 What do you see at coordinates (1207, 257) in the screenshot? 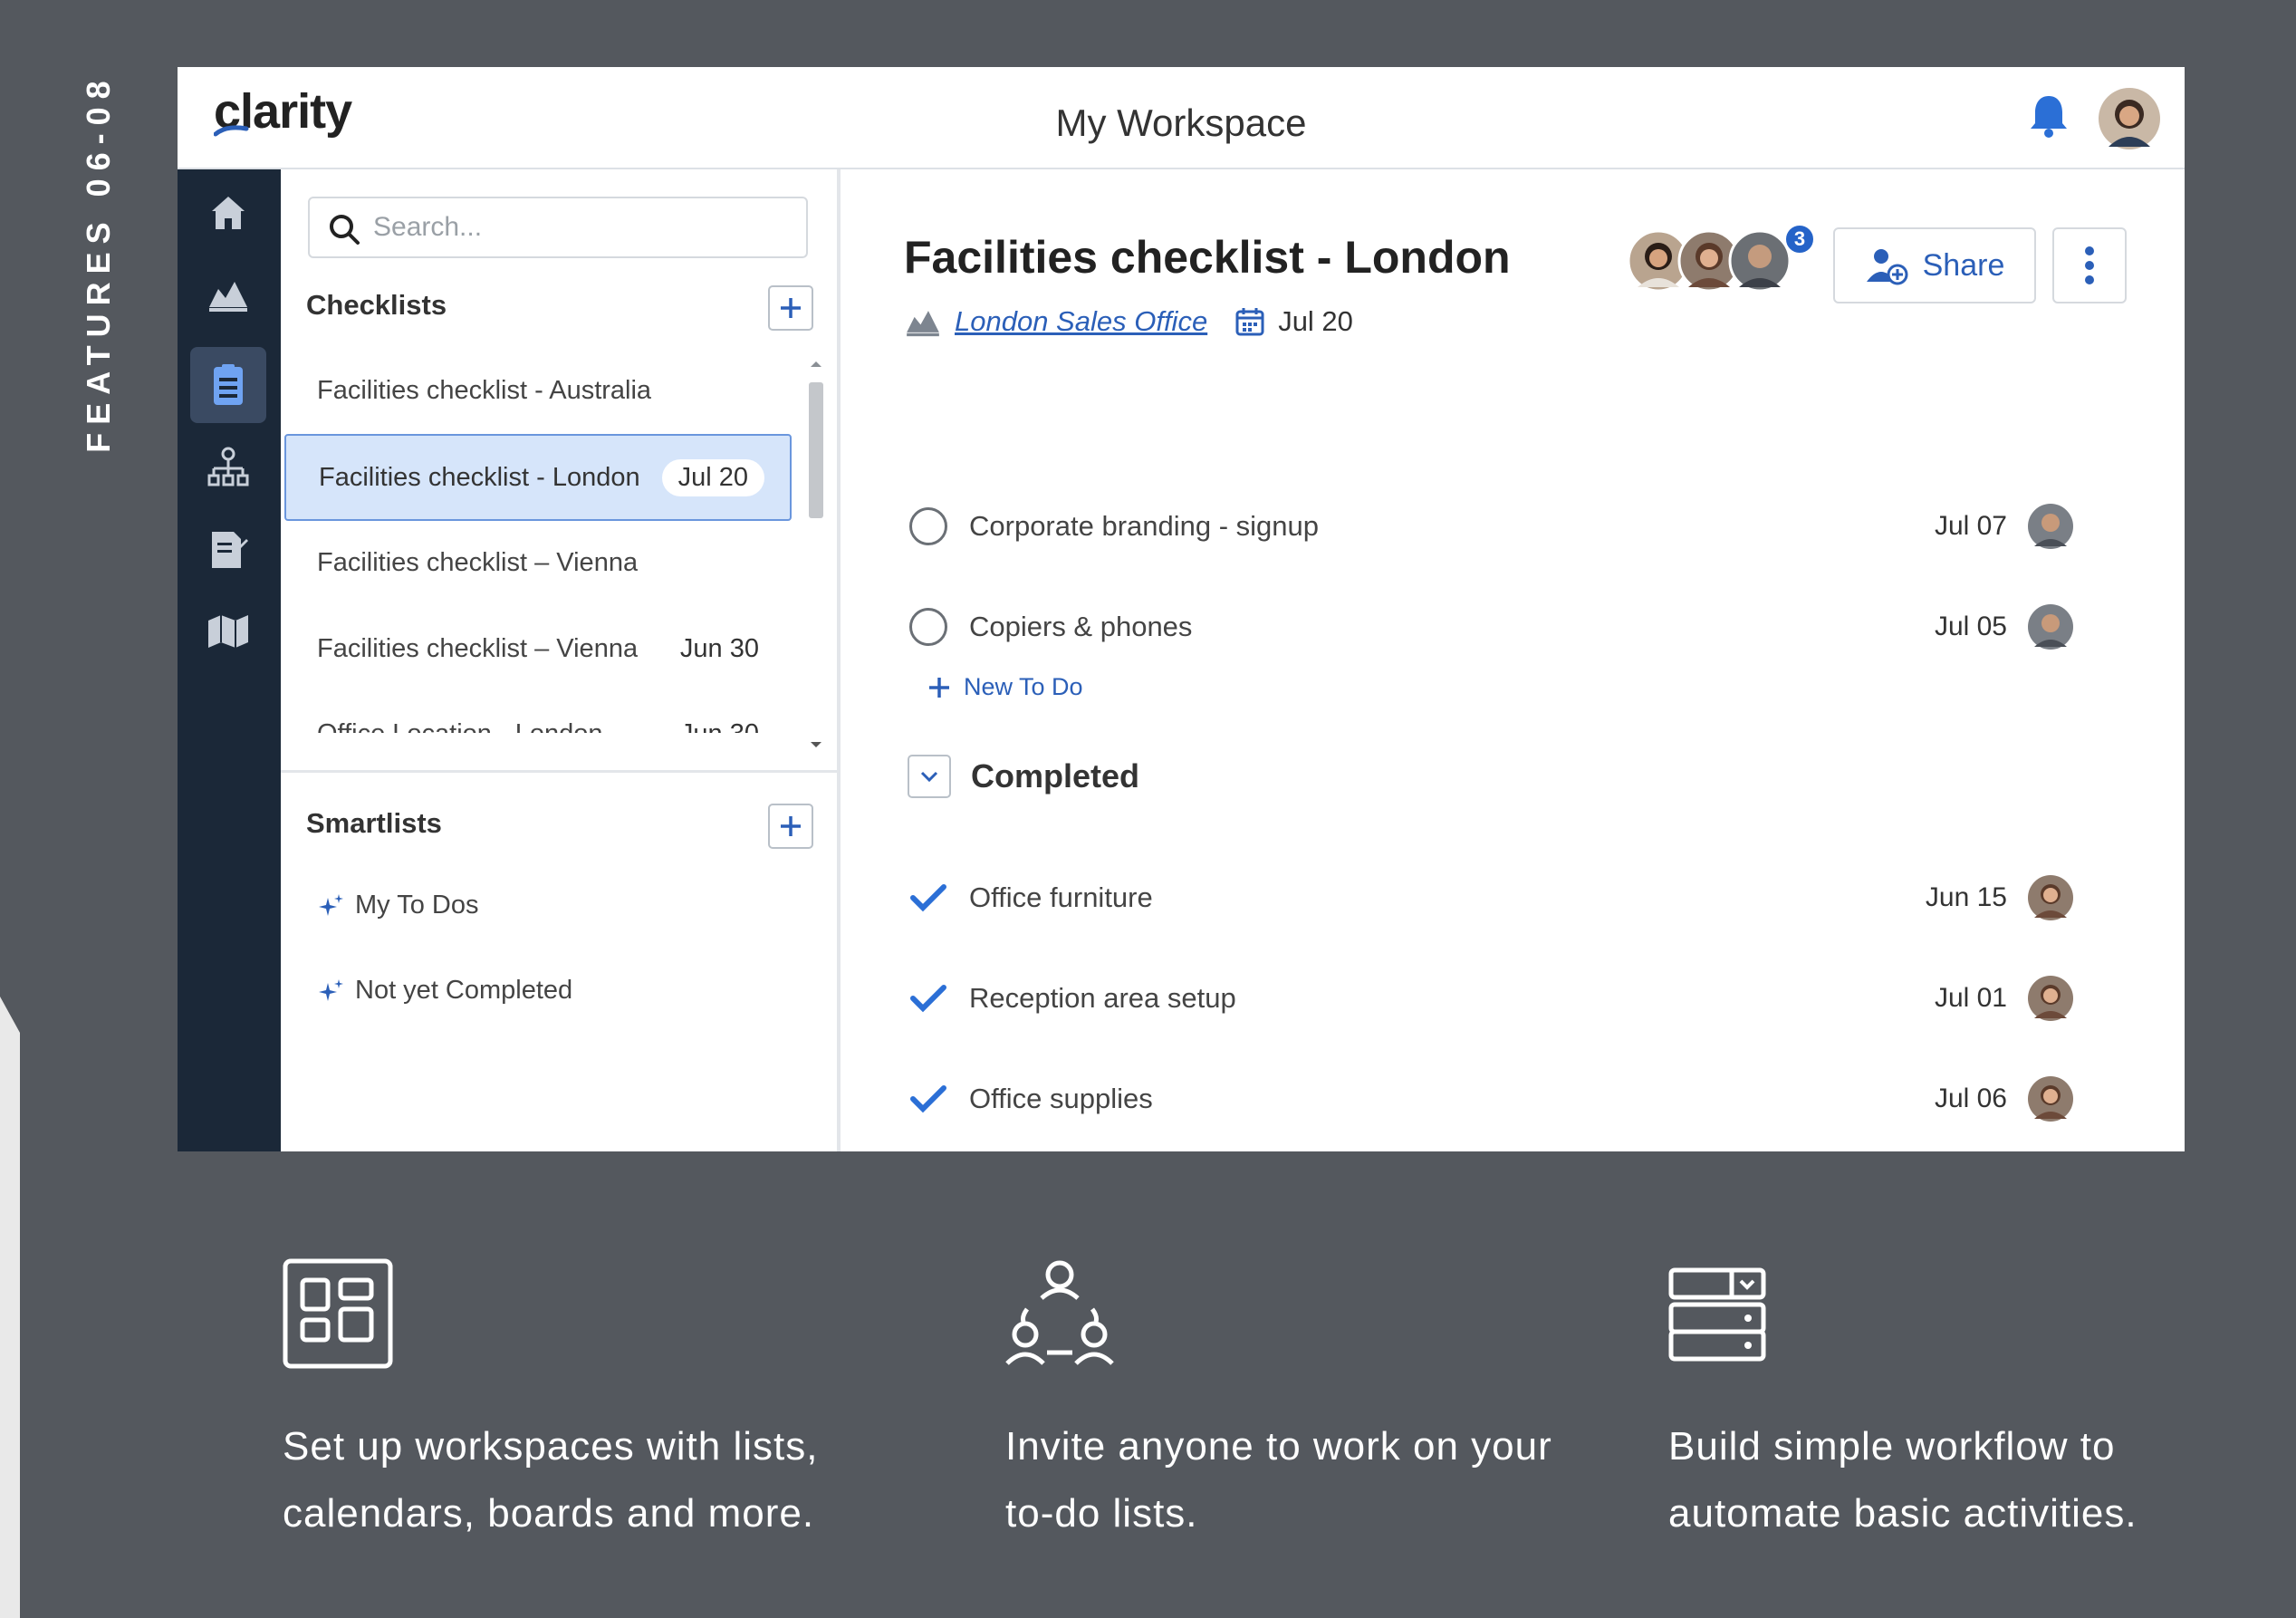
I see `checklist-title: Facilities checklist - London` at bounding box center [1207, 257].